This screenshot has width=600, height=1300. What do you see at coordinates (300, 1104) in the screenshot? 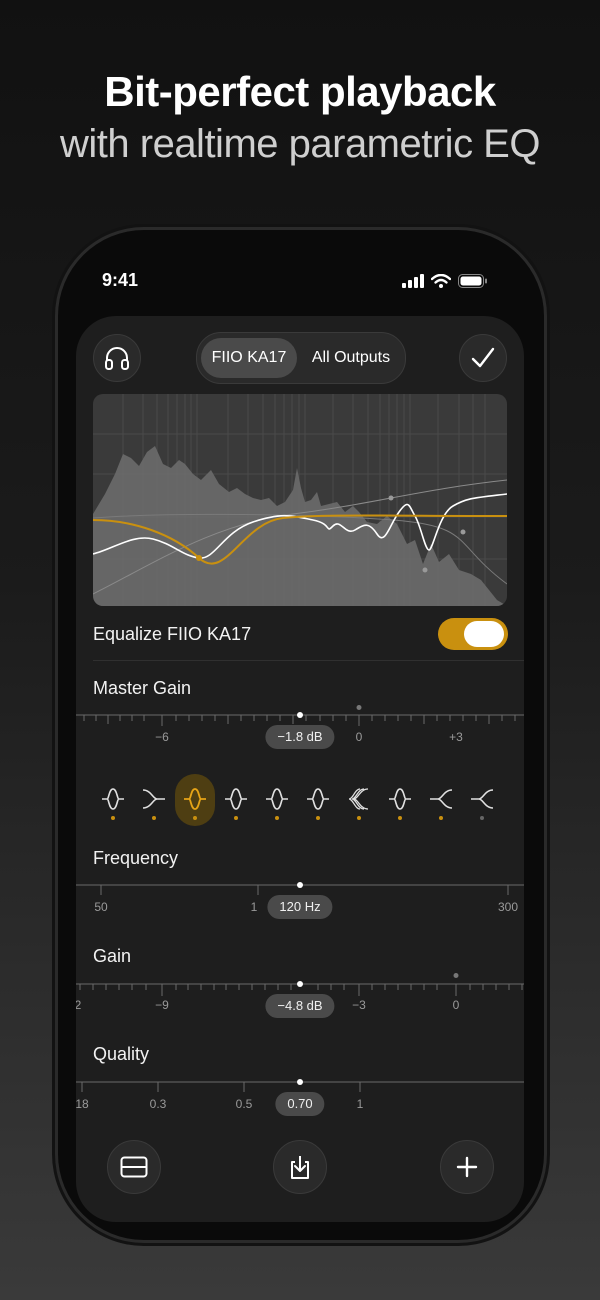
I see `quality-value: 0.70` at bounding box center [300, 1104].